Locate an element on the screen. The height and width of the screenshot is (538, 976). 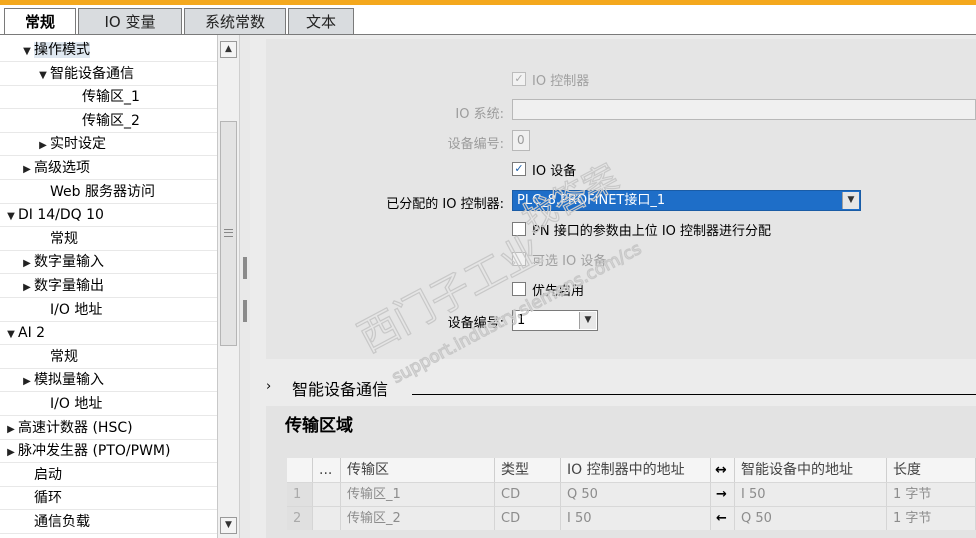
tree-item: 循环 is located at coordinates (108, 499).